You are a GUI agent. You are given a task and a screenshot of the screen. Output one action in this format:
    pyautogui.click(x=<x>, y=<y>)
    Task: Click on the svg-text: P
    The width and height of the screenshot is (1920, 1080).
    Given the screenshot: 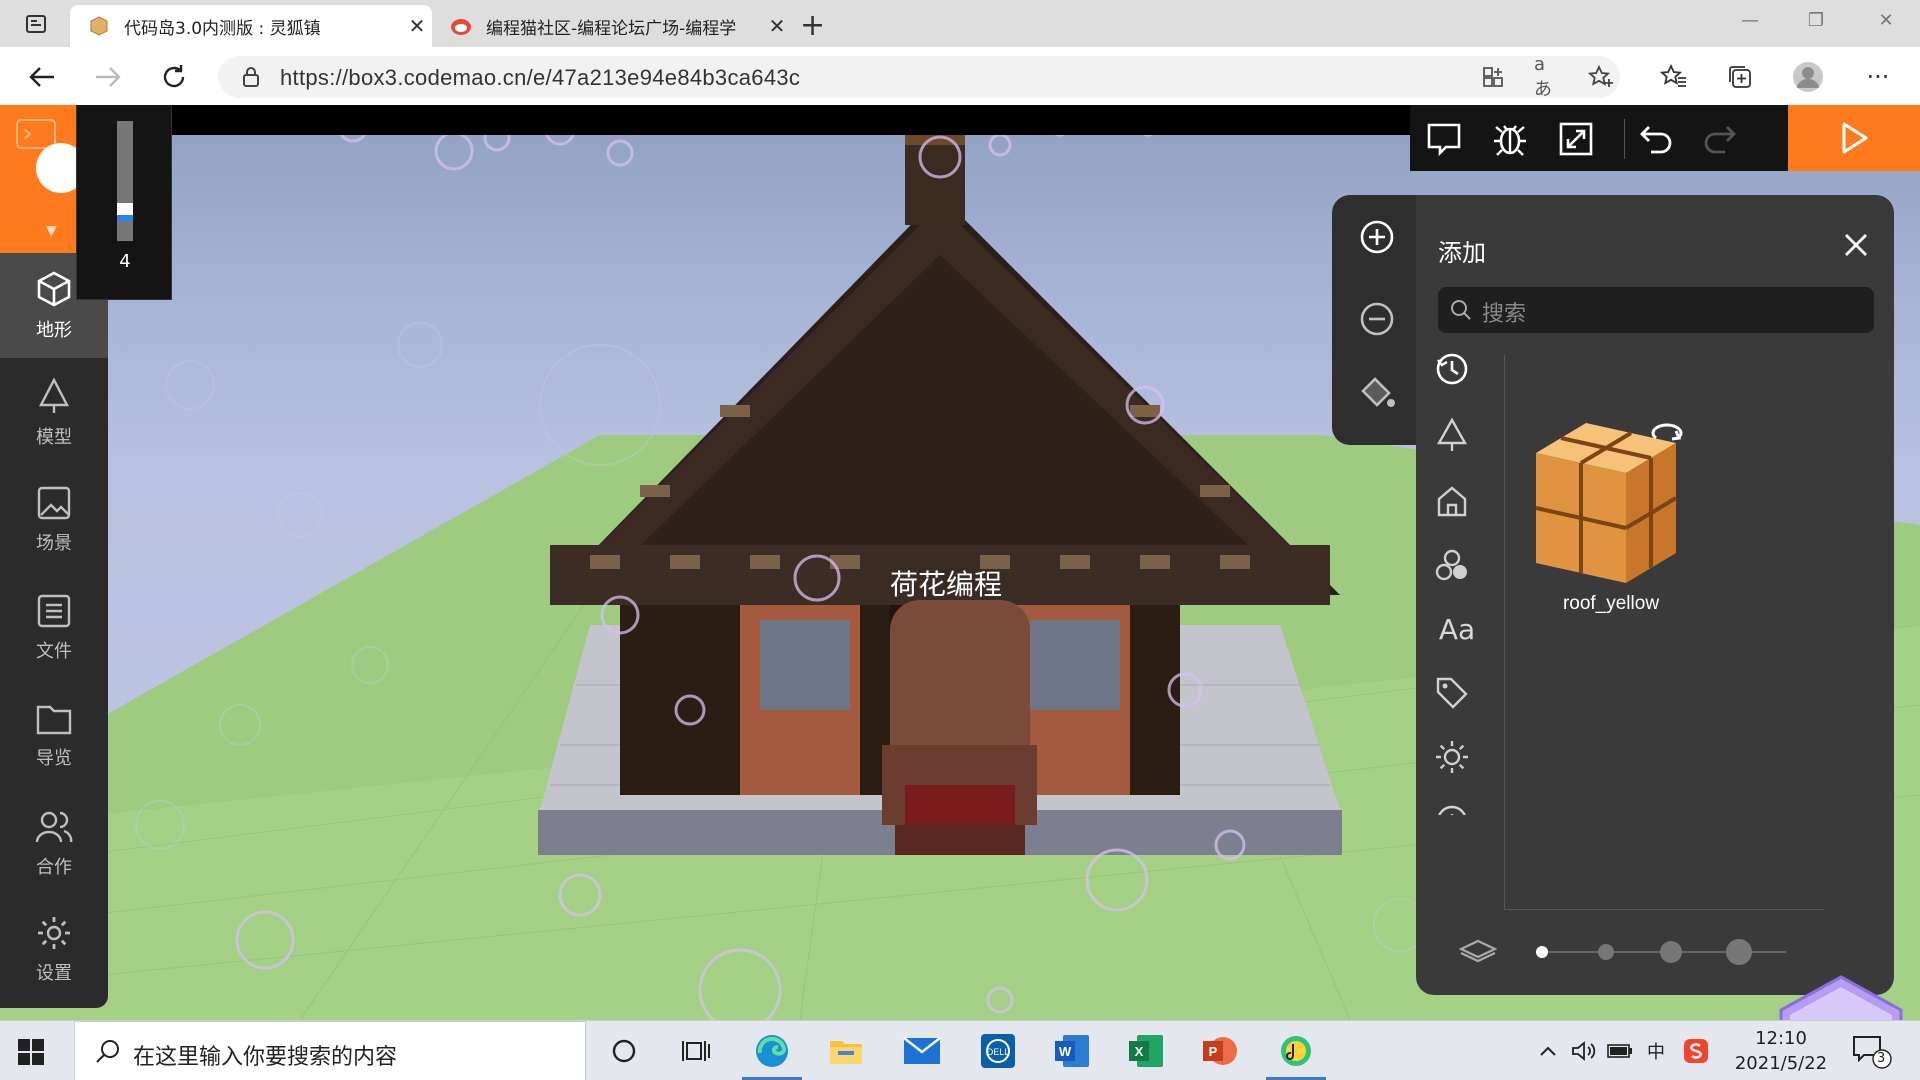 What is the action you would take?
    pyautogui.click(x=1213, y=1051)
    